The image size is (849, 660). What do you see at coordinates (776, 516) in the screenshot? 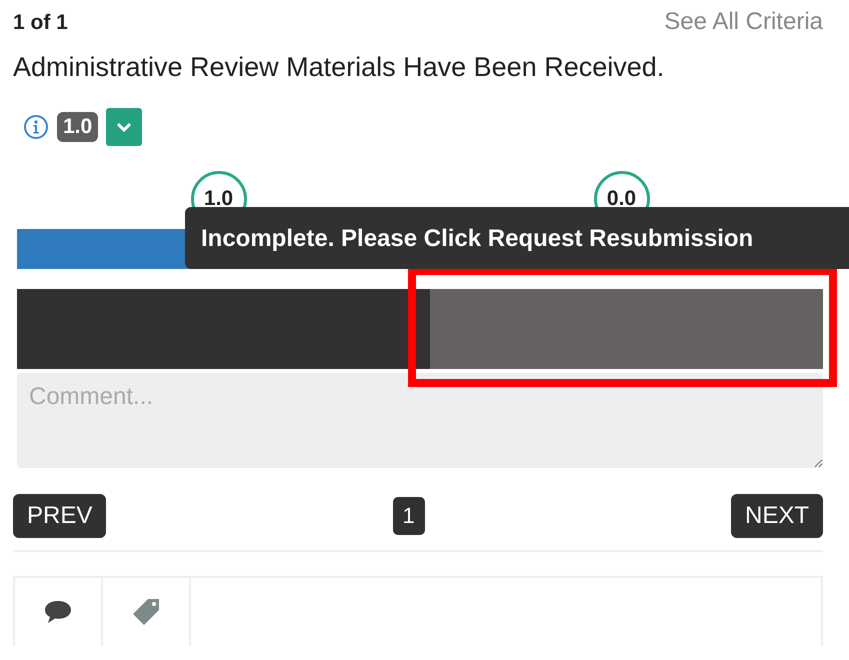
I see `next-button: NEXT` at bounding box center [776, 516].